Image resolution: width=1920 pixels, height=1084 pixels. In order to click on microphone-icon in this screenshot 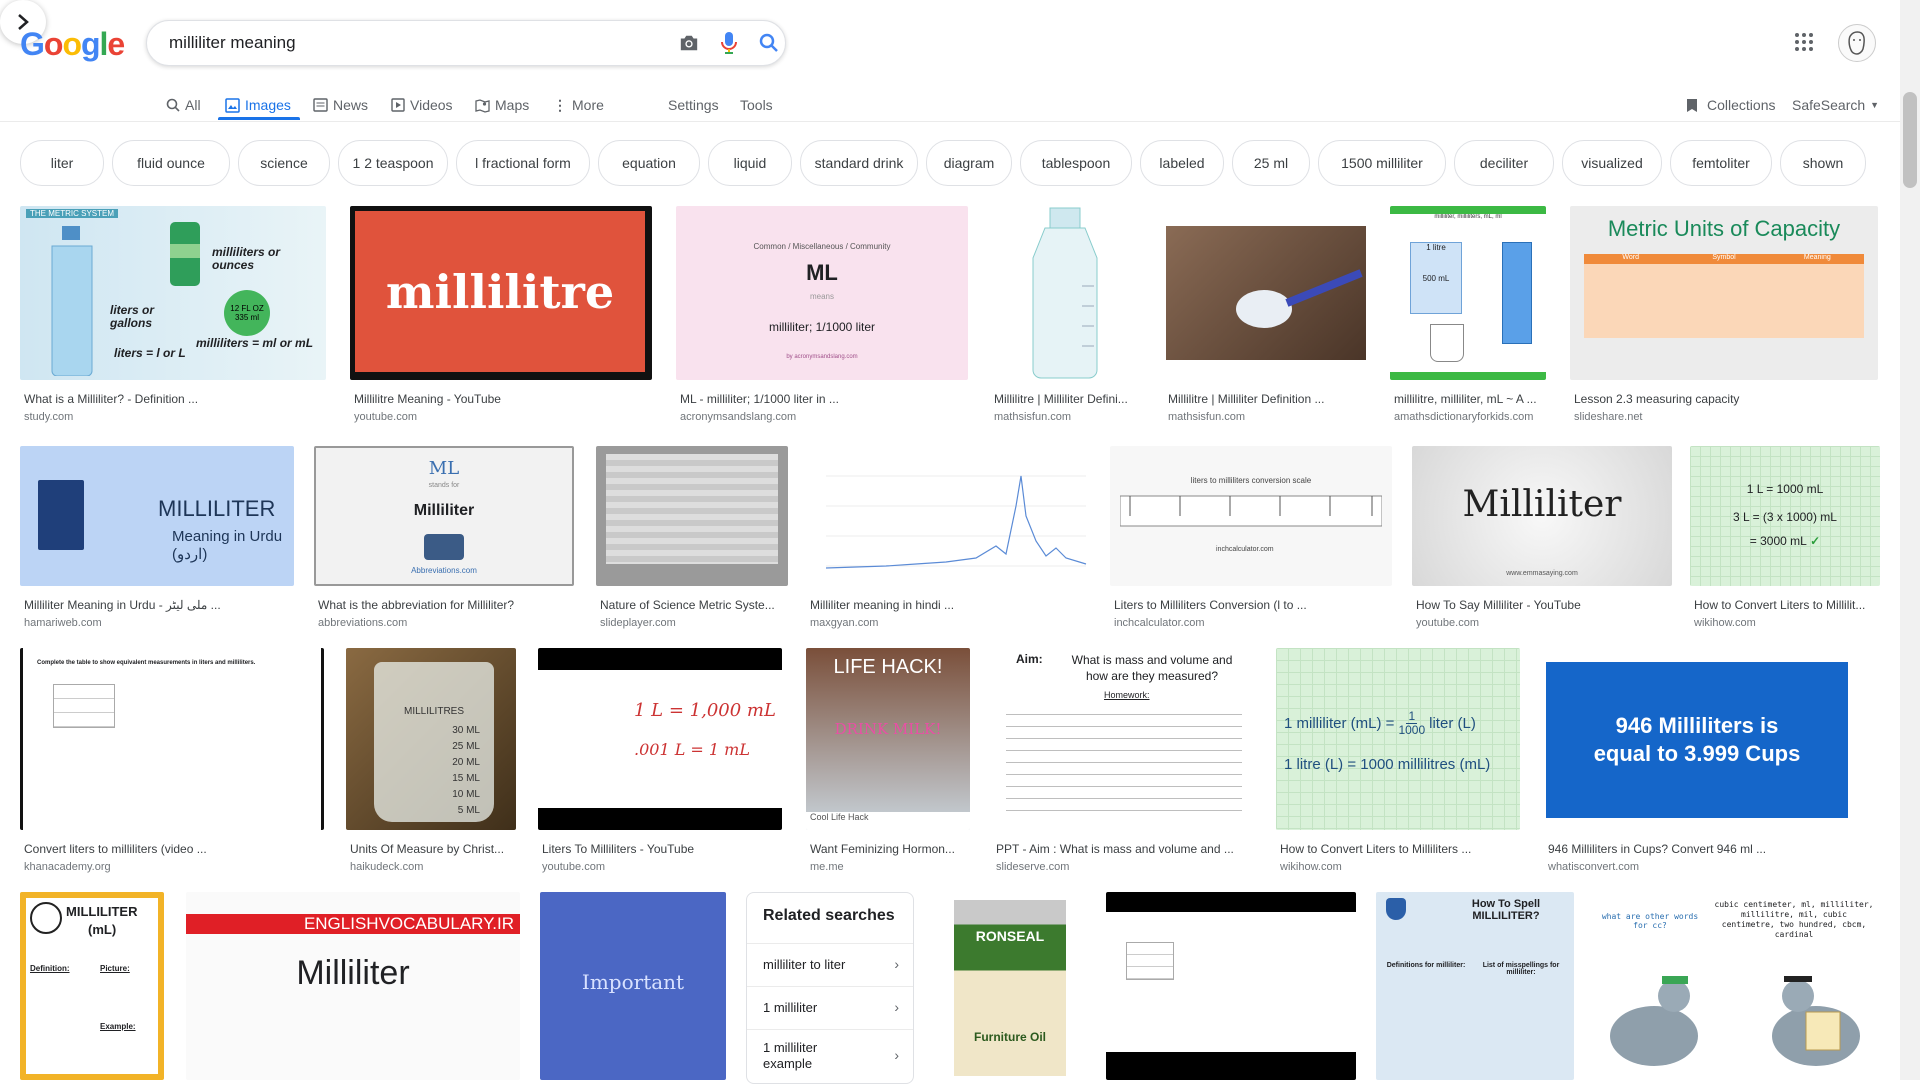, I will do `click(729, 43)`.